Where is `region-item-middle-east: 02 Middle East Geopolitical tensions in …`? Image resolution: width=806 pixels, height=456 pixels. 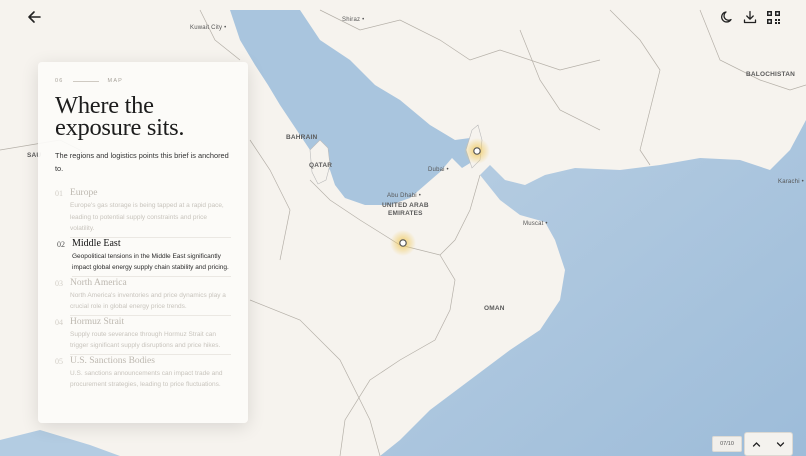 region-item-middle-east: 02 Middle East Geopolitical tensions in … is located at coordinates (143, 257).